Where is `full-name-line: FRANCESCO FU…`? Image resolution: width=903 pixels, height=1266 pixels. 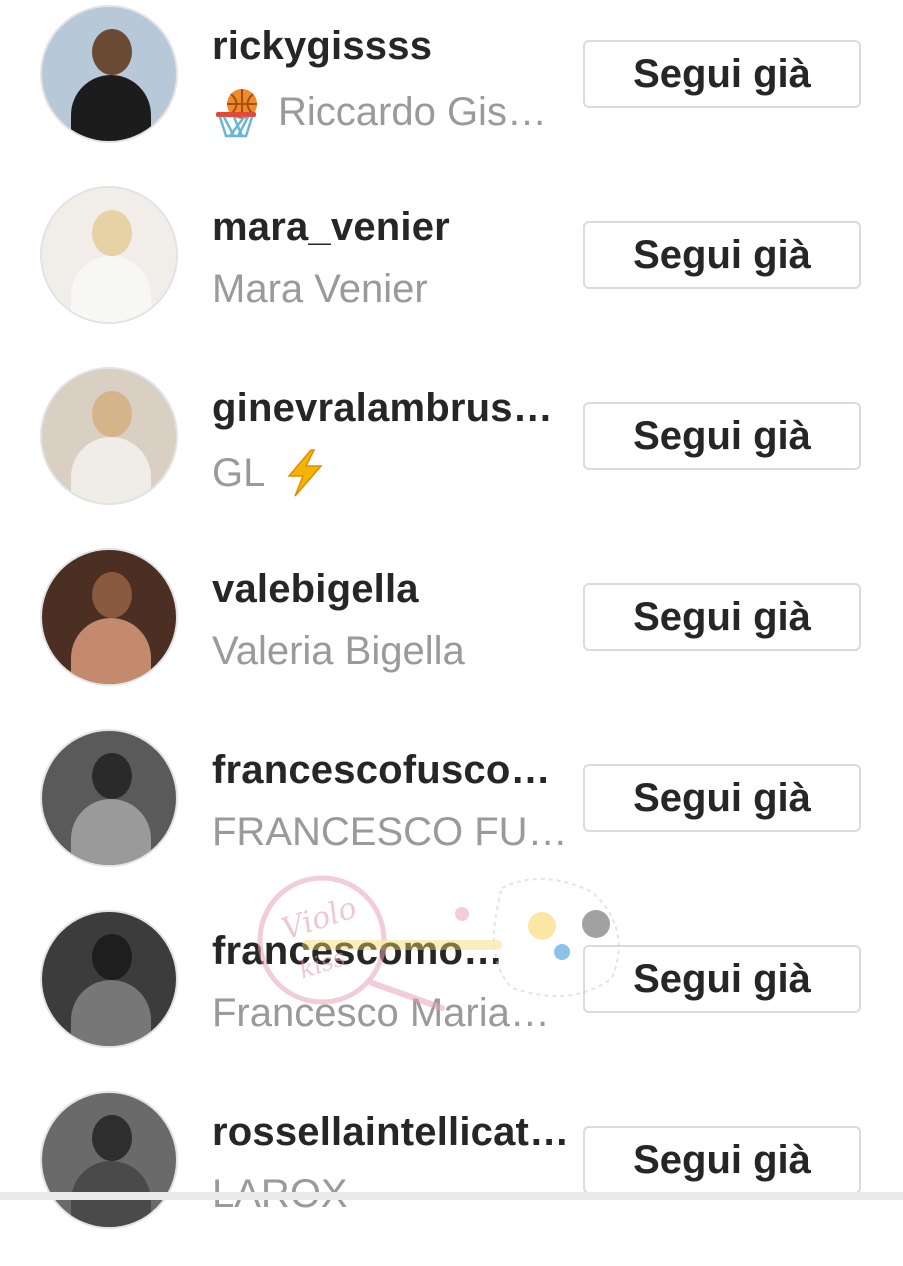
full-name-line: FRANCESCO FU… is located at coordinates (390, 832).